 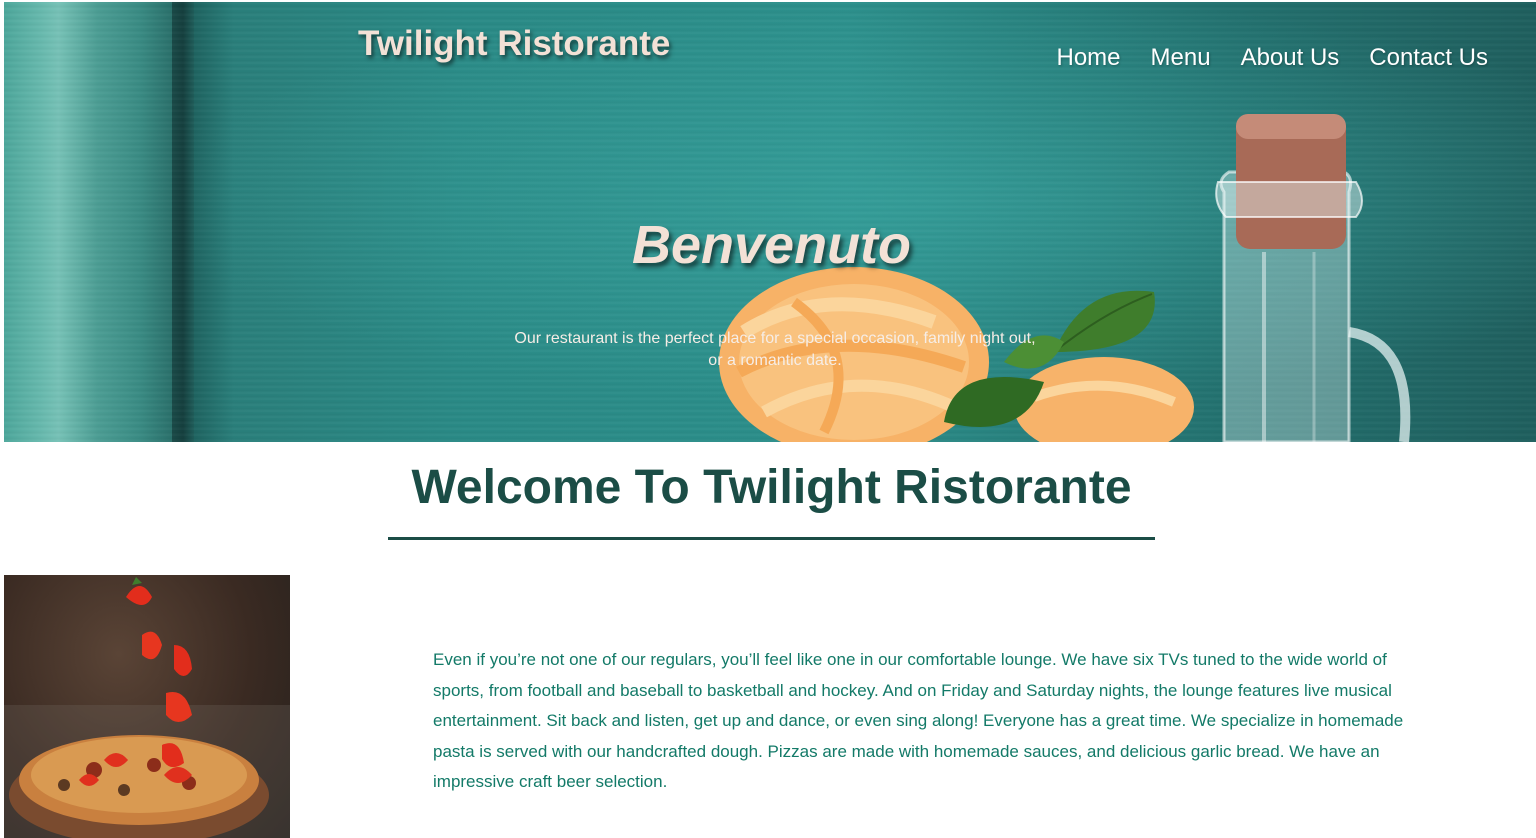 What do you see at coordinates (1181, 58) in the screenshot?
I see `nav-menu-link: Menu` at bounding box center [1181, 58].